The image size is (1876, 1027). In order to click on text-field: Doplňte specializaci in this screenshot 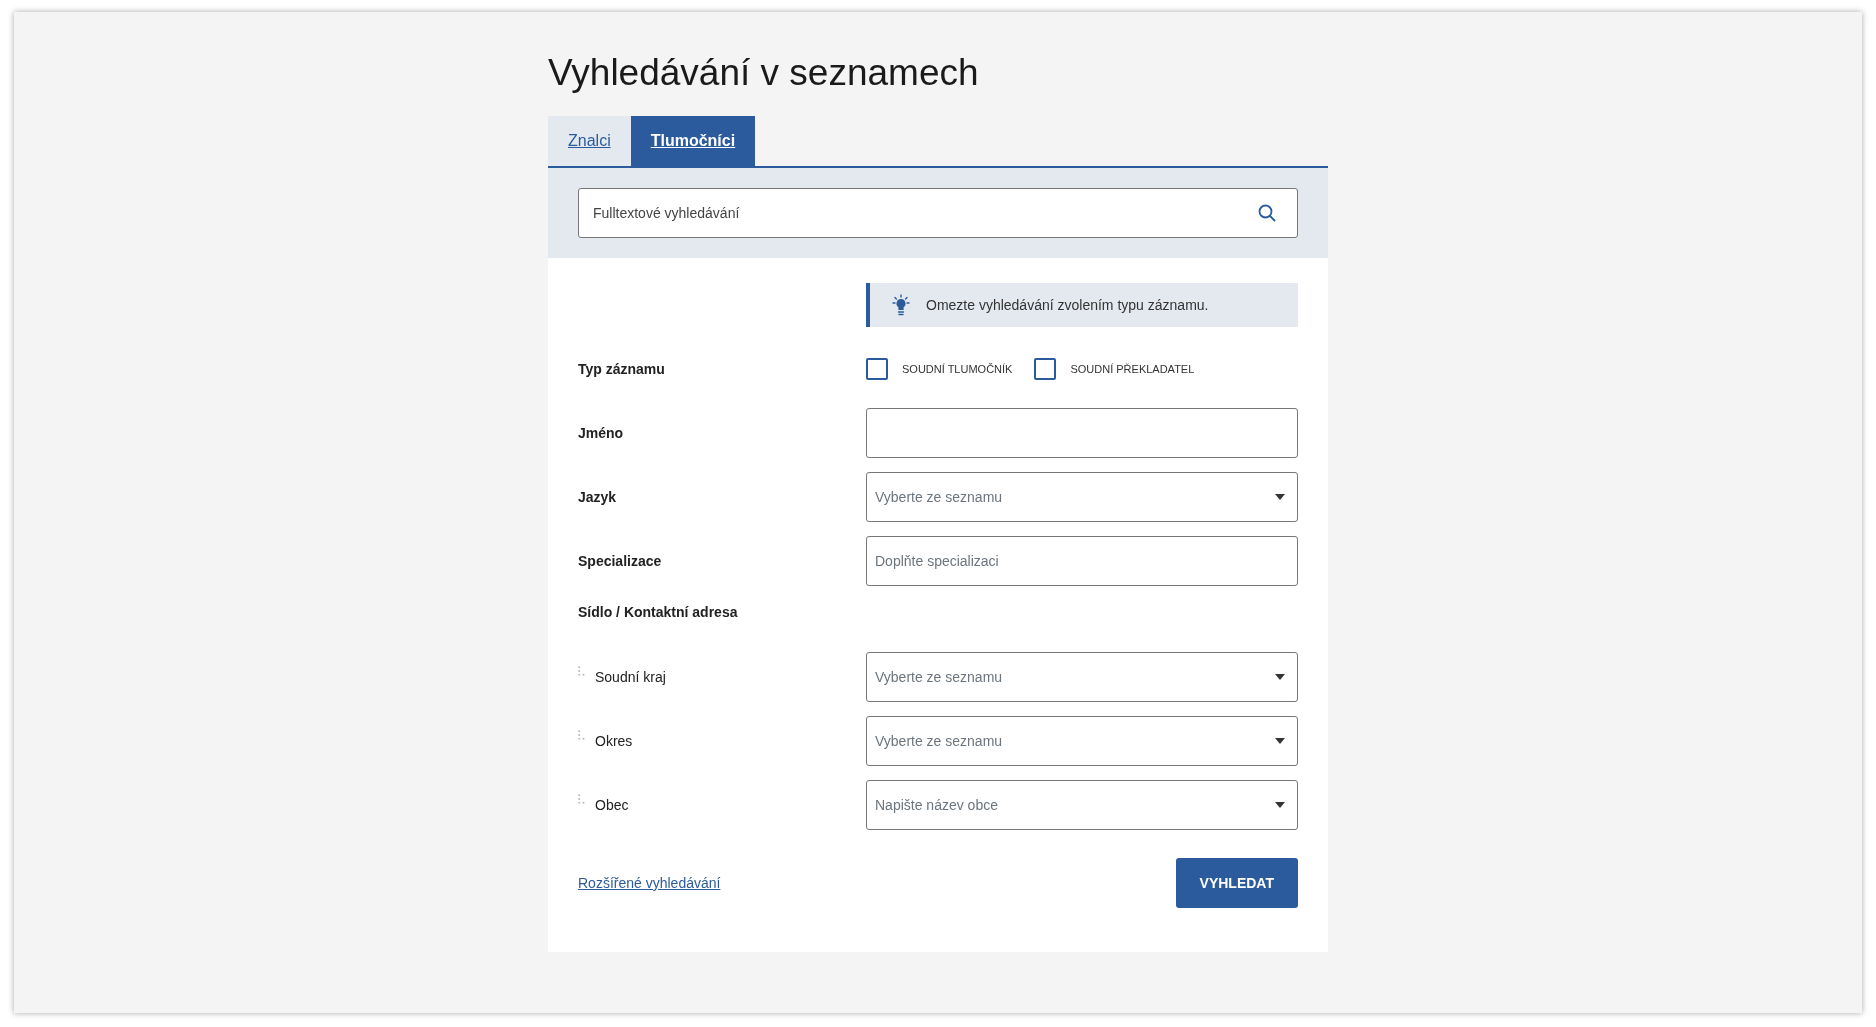, I will do `click(1082, 561)`.